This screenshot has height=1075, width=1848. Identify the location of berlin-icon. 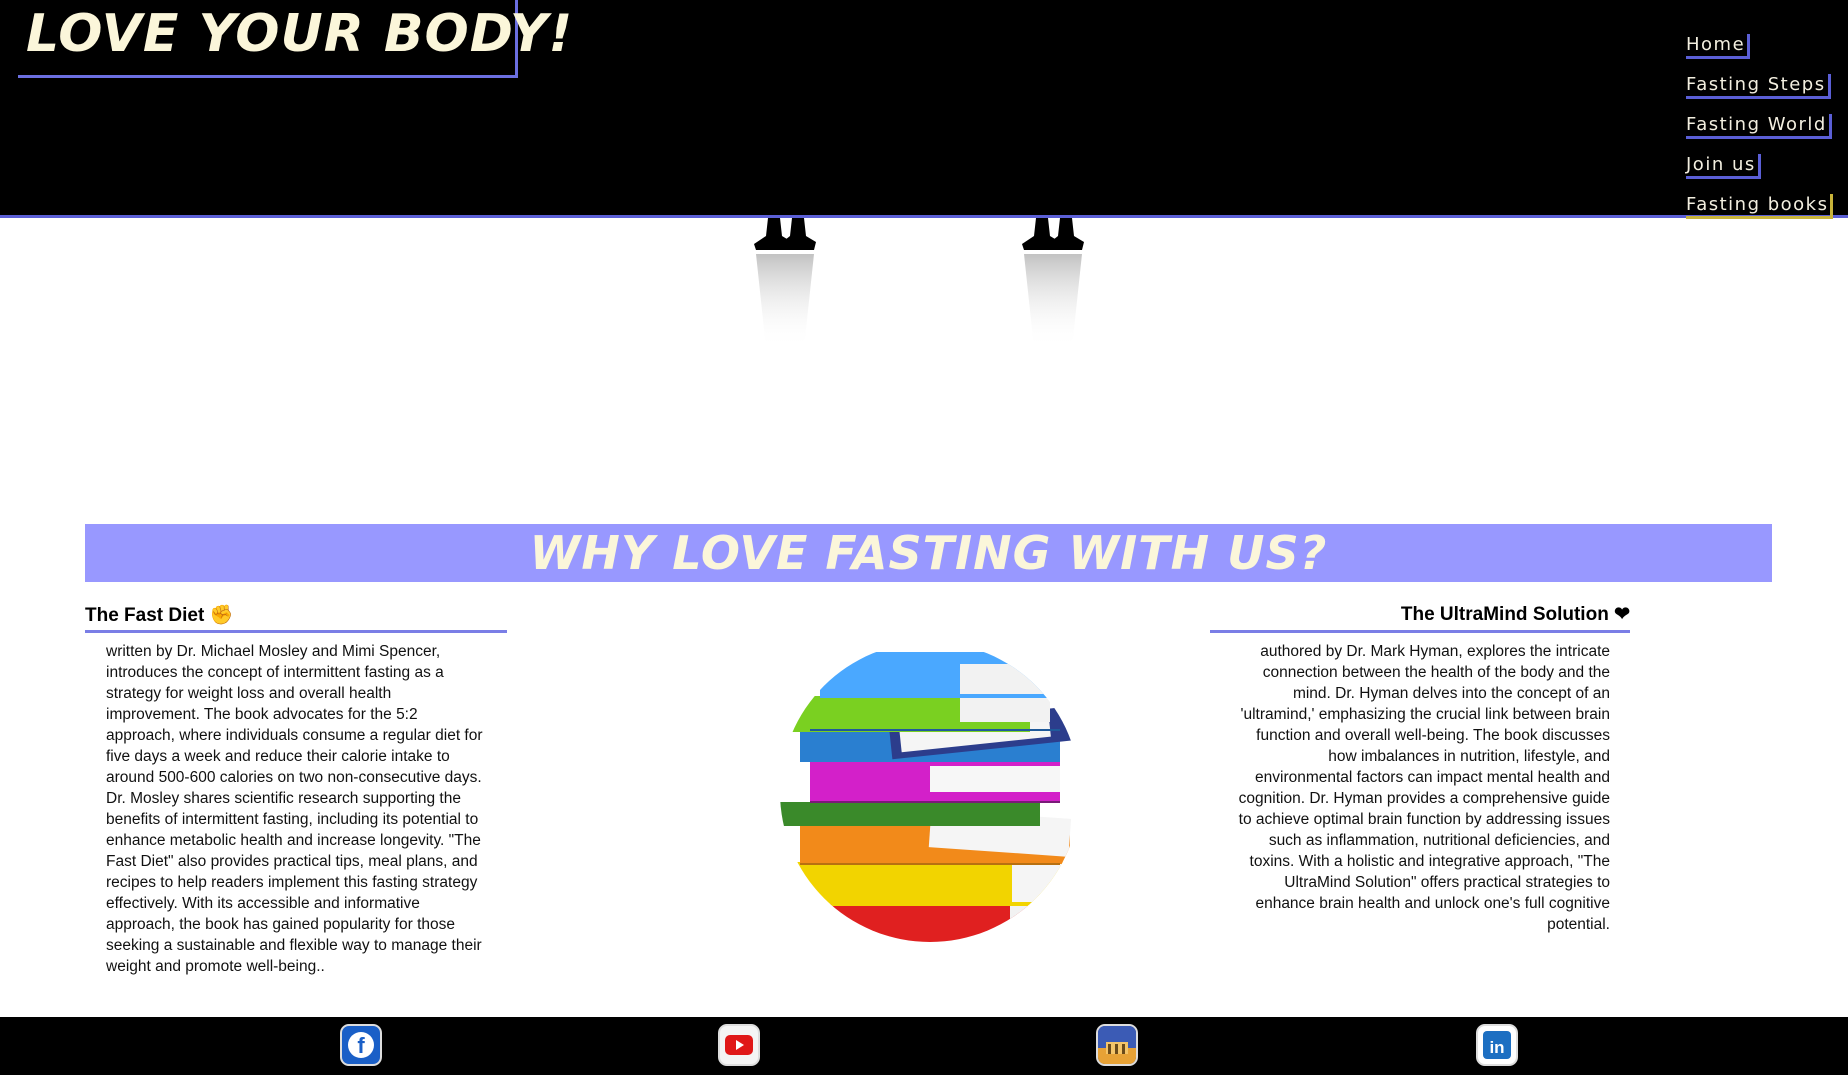
(1117, 1045).